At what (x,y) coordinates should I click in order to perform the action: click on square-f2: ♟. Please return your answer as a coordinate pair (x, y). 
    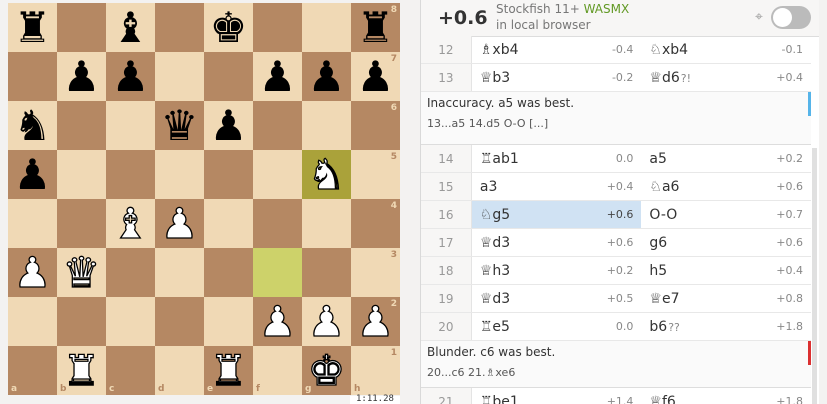
    Looking at the image, I should click on (277, 321).